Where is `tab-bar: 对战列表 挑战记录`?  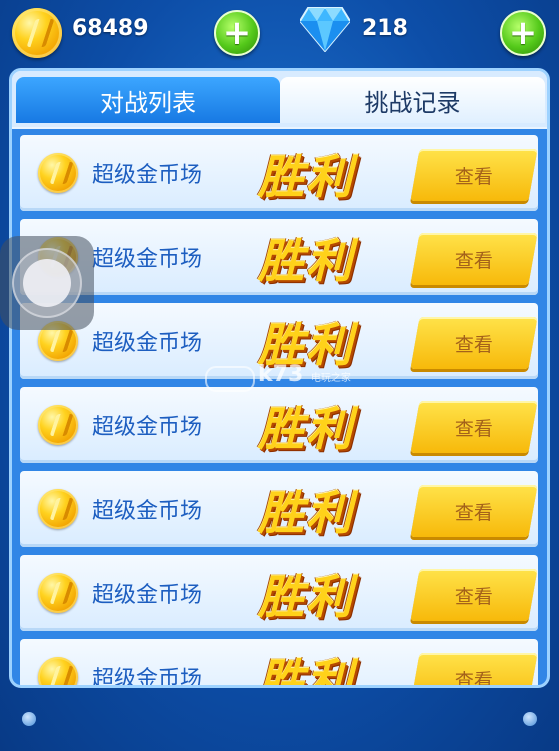
tab-bar: 对战列表 挑战记录 is located at coordinates (279, 99).